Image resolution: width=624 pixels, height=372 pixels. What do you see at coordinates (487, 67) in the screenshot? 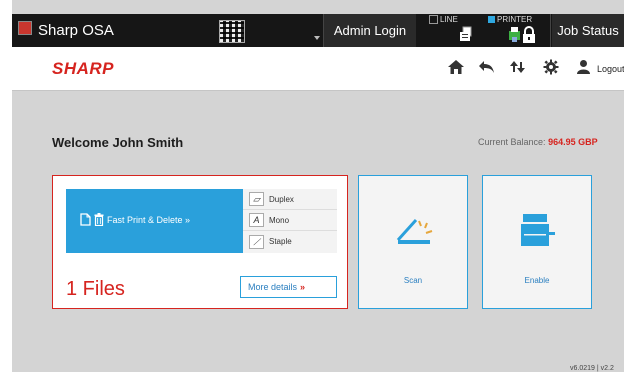
I see `back-icon` at bounding box center [487, 67].